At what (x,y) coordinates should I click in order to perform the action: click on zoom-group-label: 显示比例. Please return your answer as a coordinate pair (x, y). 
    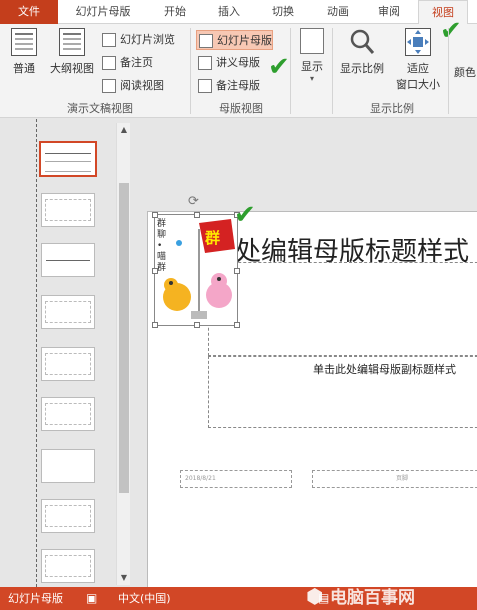
    Looking at the image, I should click on (392, 108).